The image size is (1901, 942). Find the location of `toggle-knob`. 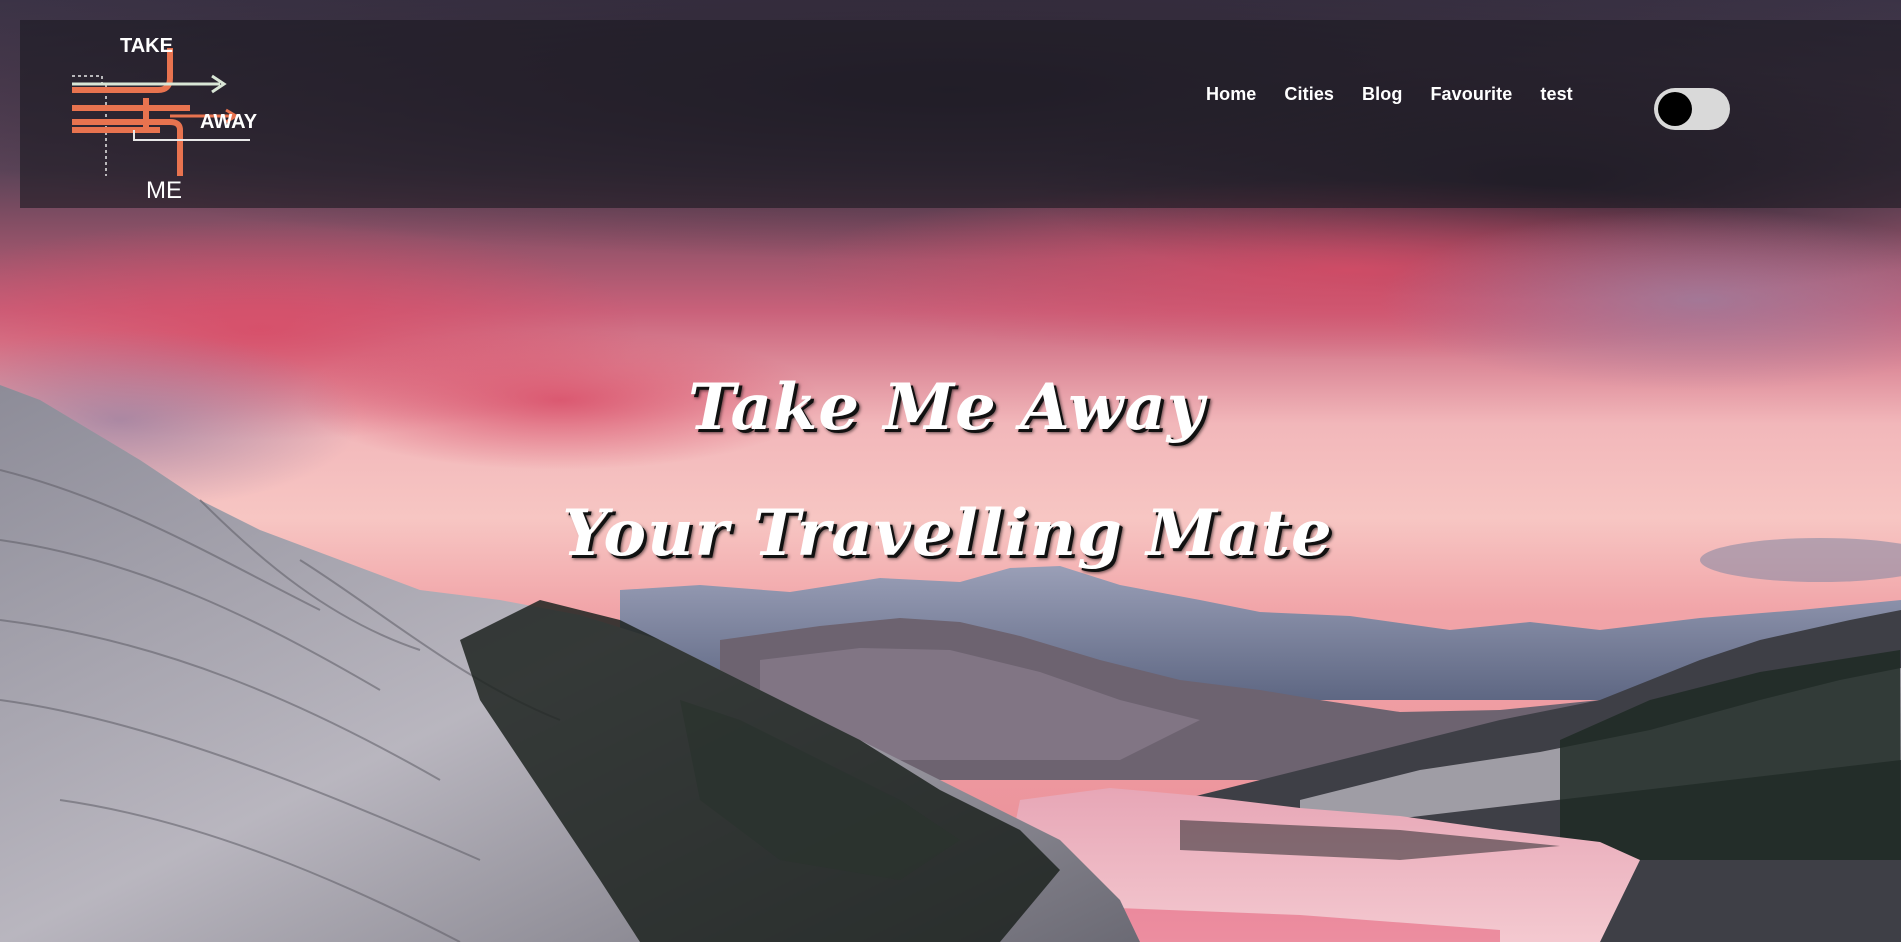

toggle-knob is located at coordinates (1675, 109).